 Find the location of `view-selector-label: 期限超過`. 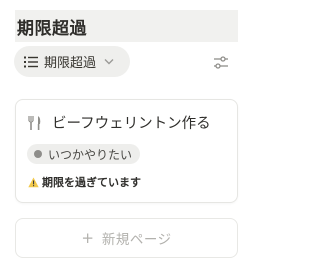

view-selector-label: 期限超過 is located at coordinates (70, 63).